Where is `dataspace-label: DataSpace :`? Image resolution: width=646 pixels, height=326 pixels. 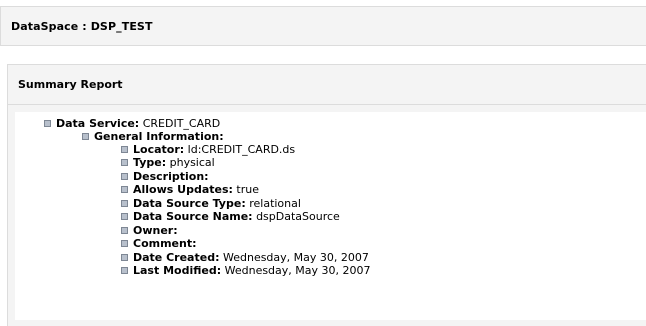 dataspace-label: DataSpace : is located at coordinates (49, 26).